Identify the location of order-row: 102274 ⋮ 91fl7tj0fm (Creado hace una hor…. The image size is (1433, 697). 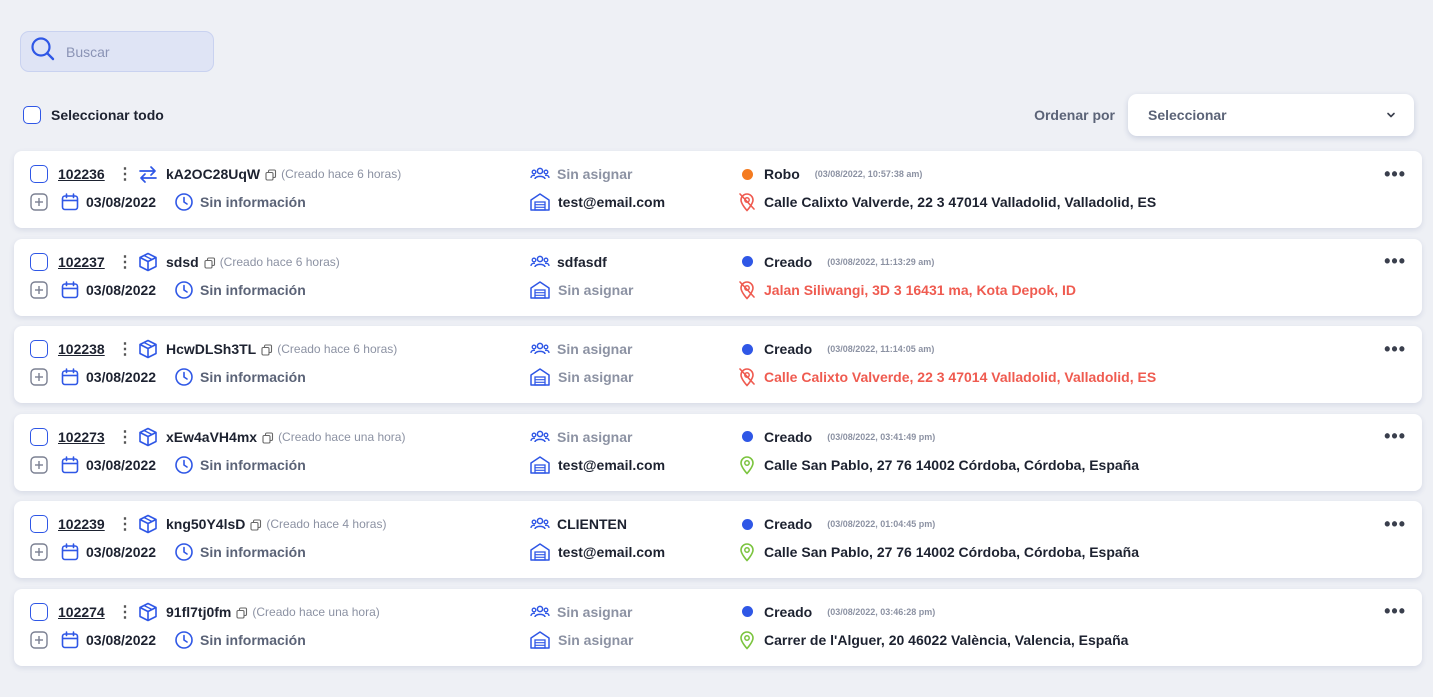
(718, 627).